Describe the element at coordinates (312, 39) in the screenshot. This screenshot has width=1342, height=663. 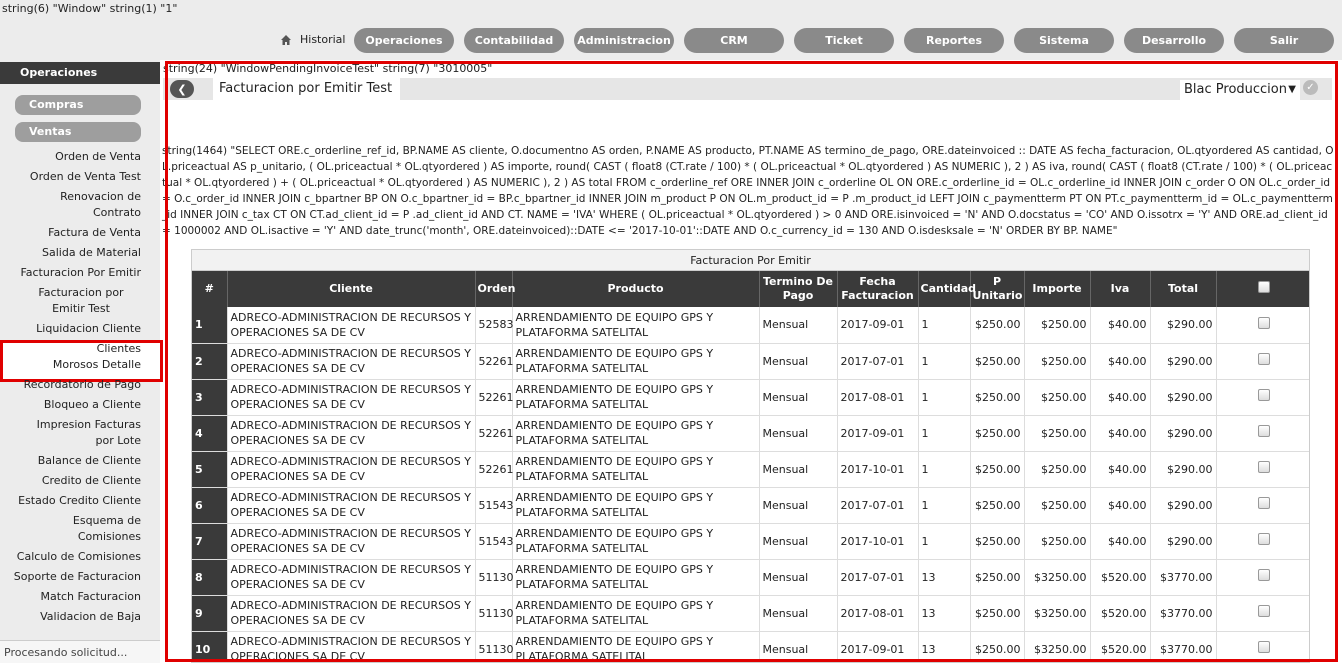
I see `historial-link: Historial` at that location.